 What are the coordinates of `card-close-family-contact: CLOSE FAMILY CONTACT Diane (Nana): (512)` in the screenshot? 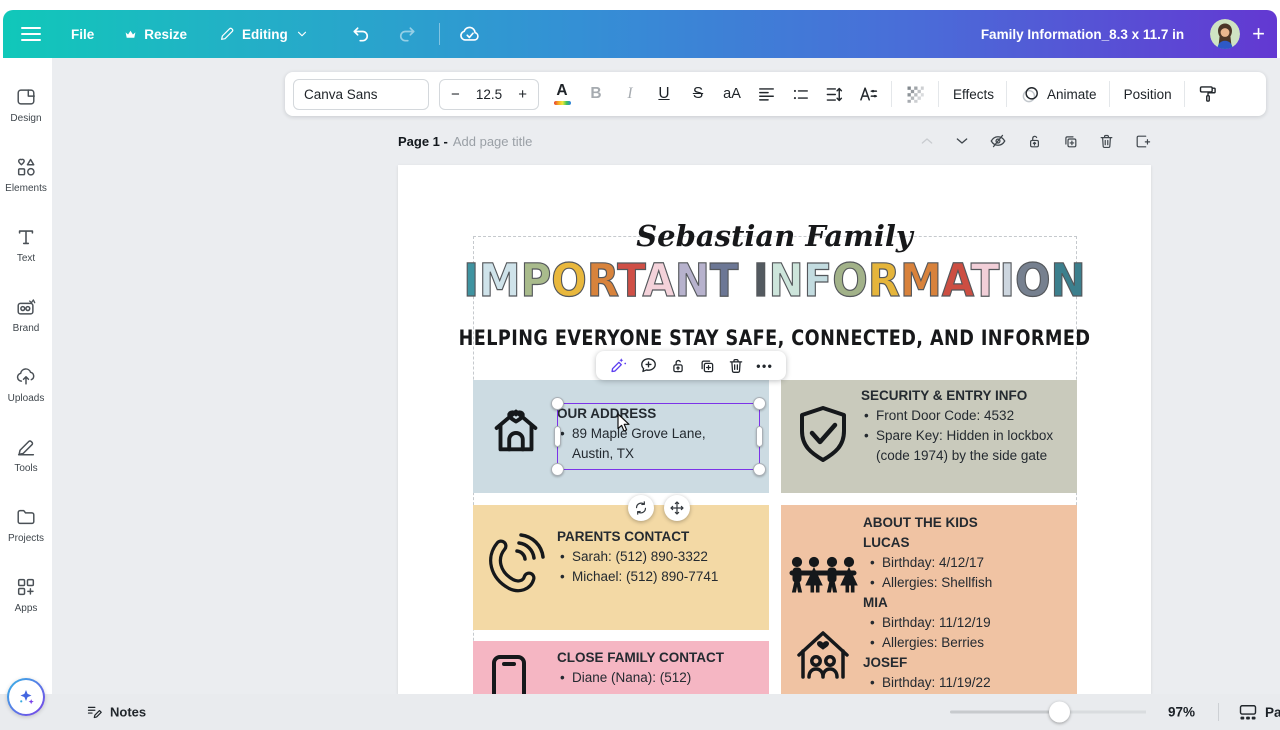 It's located at (621, 667).